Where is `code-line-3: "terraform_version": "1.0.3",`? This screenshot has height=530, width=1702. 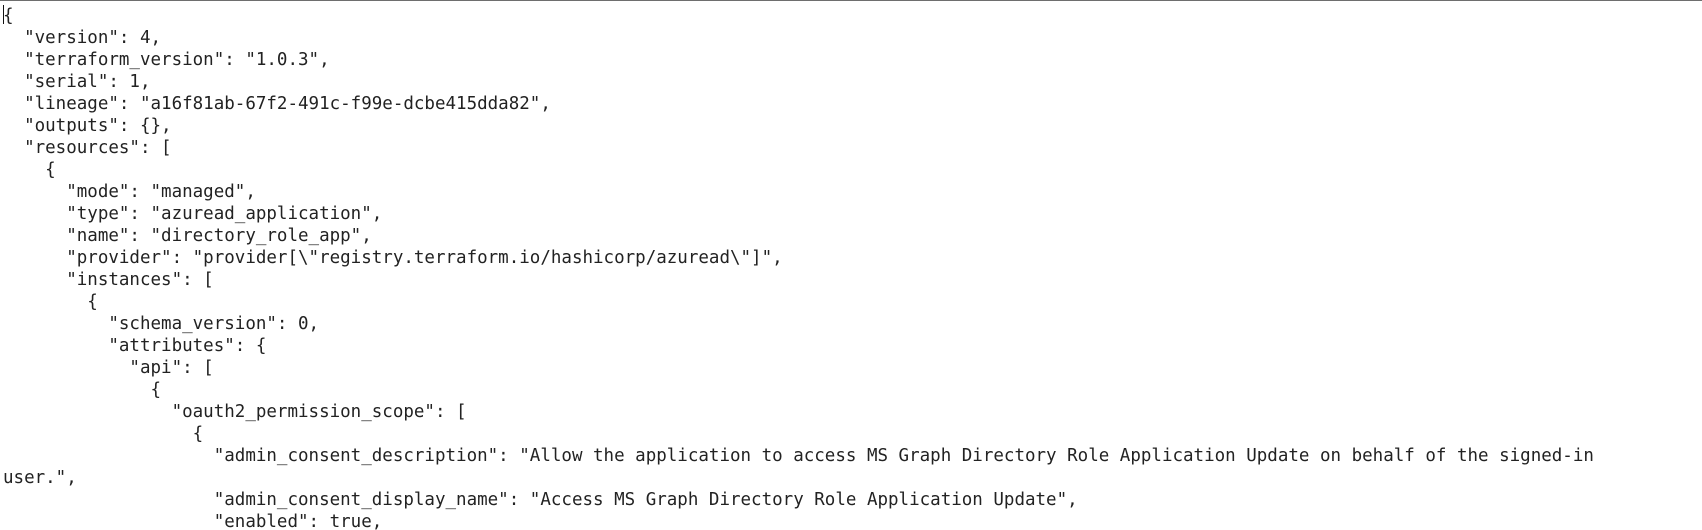 code-line-3: "terraform_version": "1.0.3", is located at coordinates (166, 60).